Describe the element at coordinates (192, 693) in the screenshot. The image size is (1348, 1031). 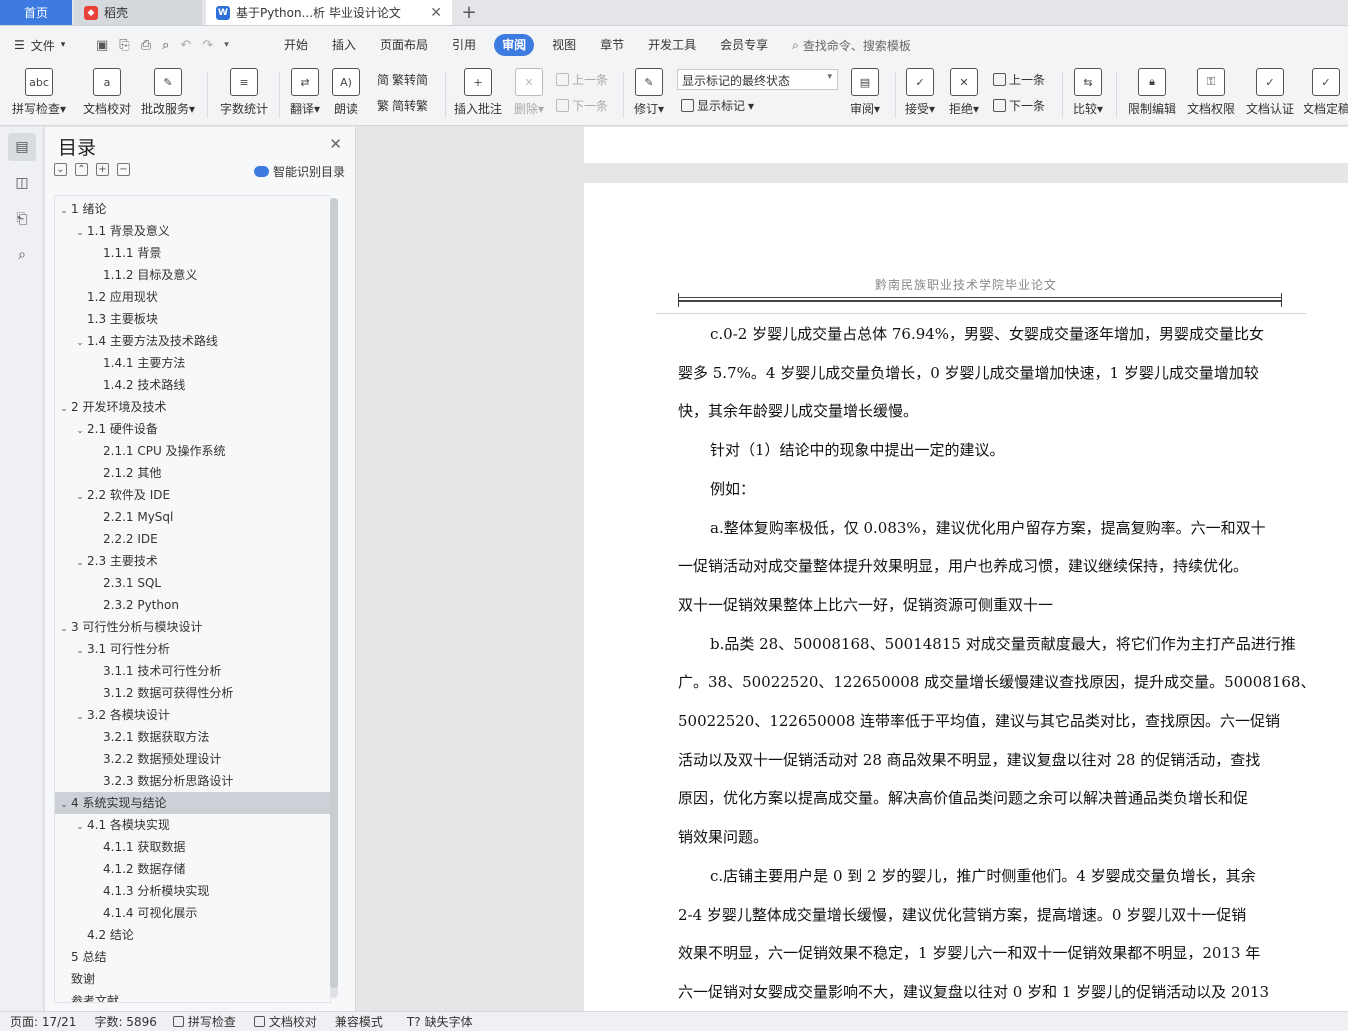
I see `toc-item: 3.1.2 数据可获得性分析` at that location.